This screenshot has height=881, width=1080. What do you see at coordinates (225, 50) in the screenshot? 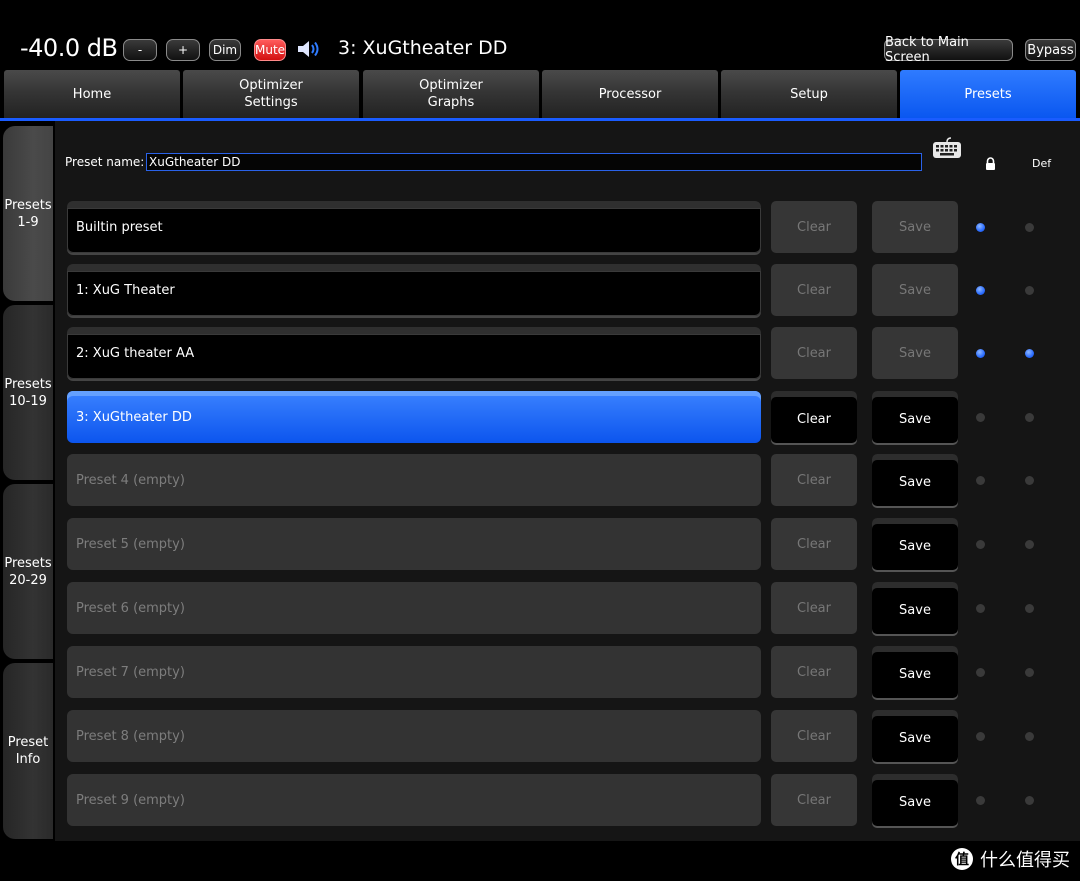
I see `dim-button: Dim` at bounding box center [225, 50].